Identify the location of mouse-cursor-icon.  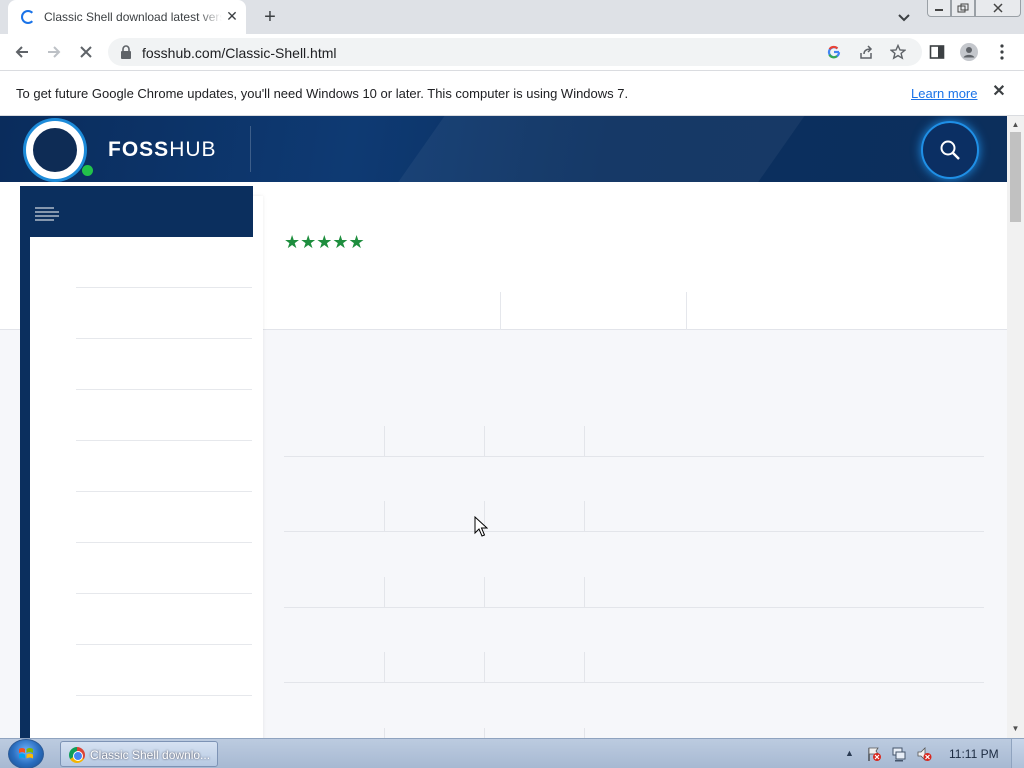
(481, 526).